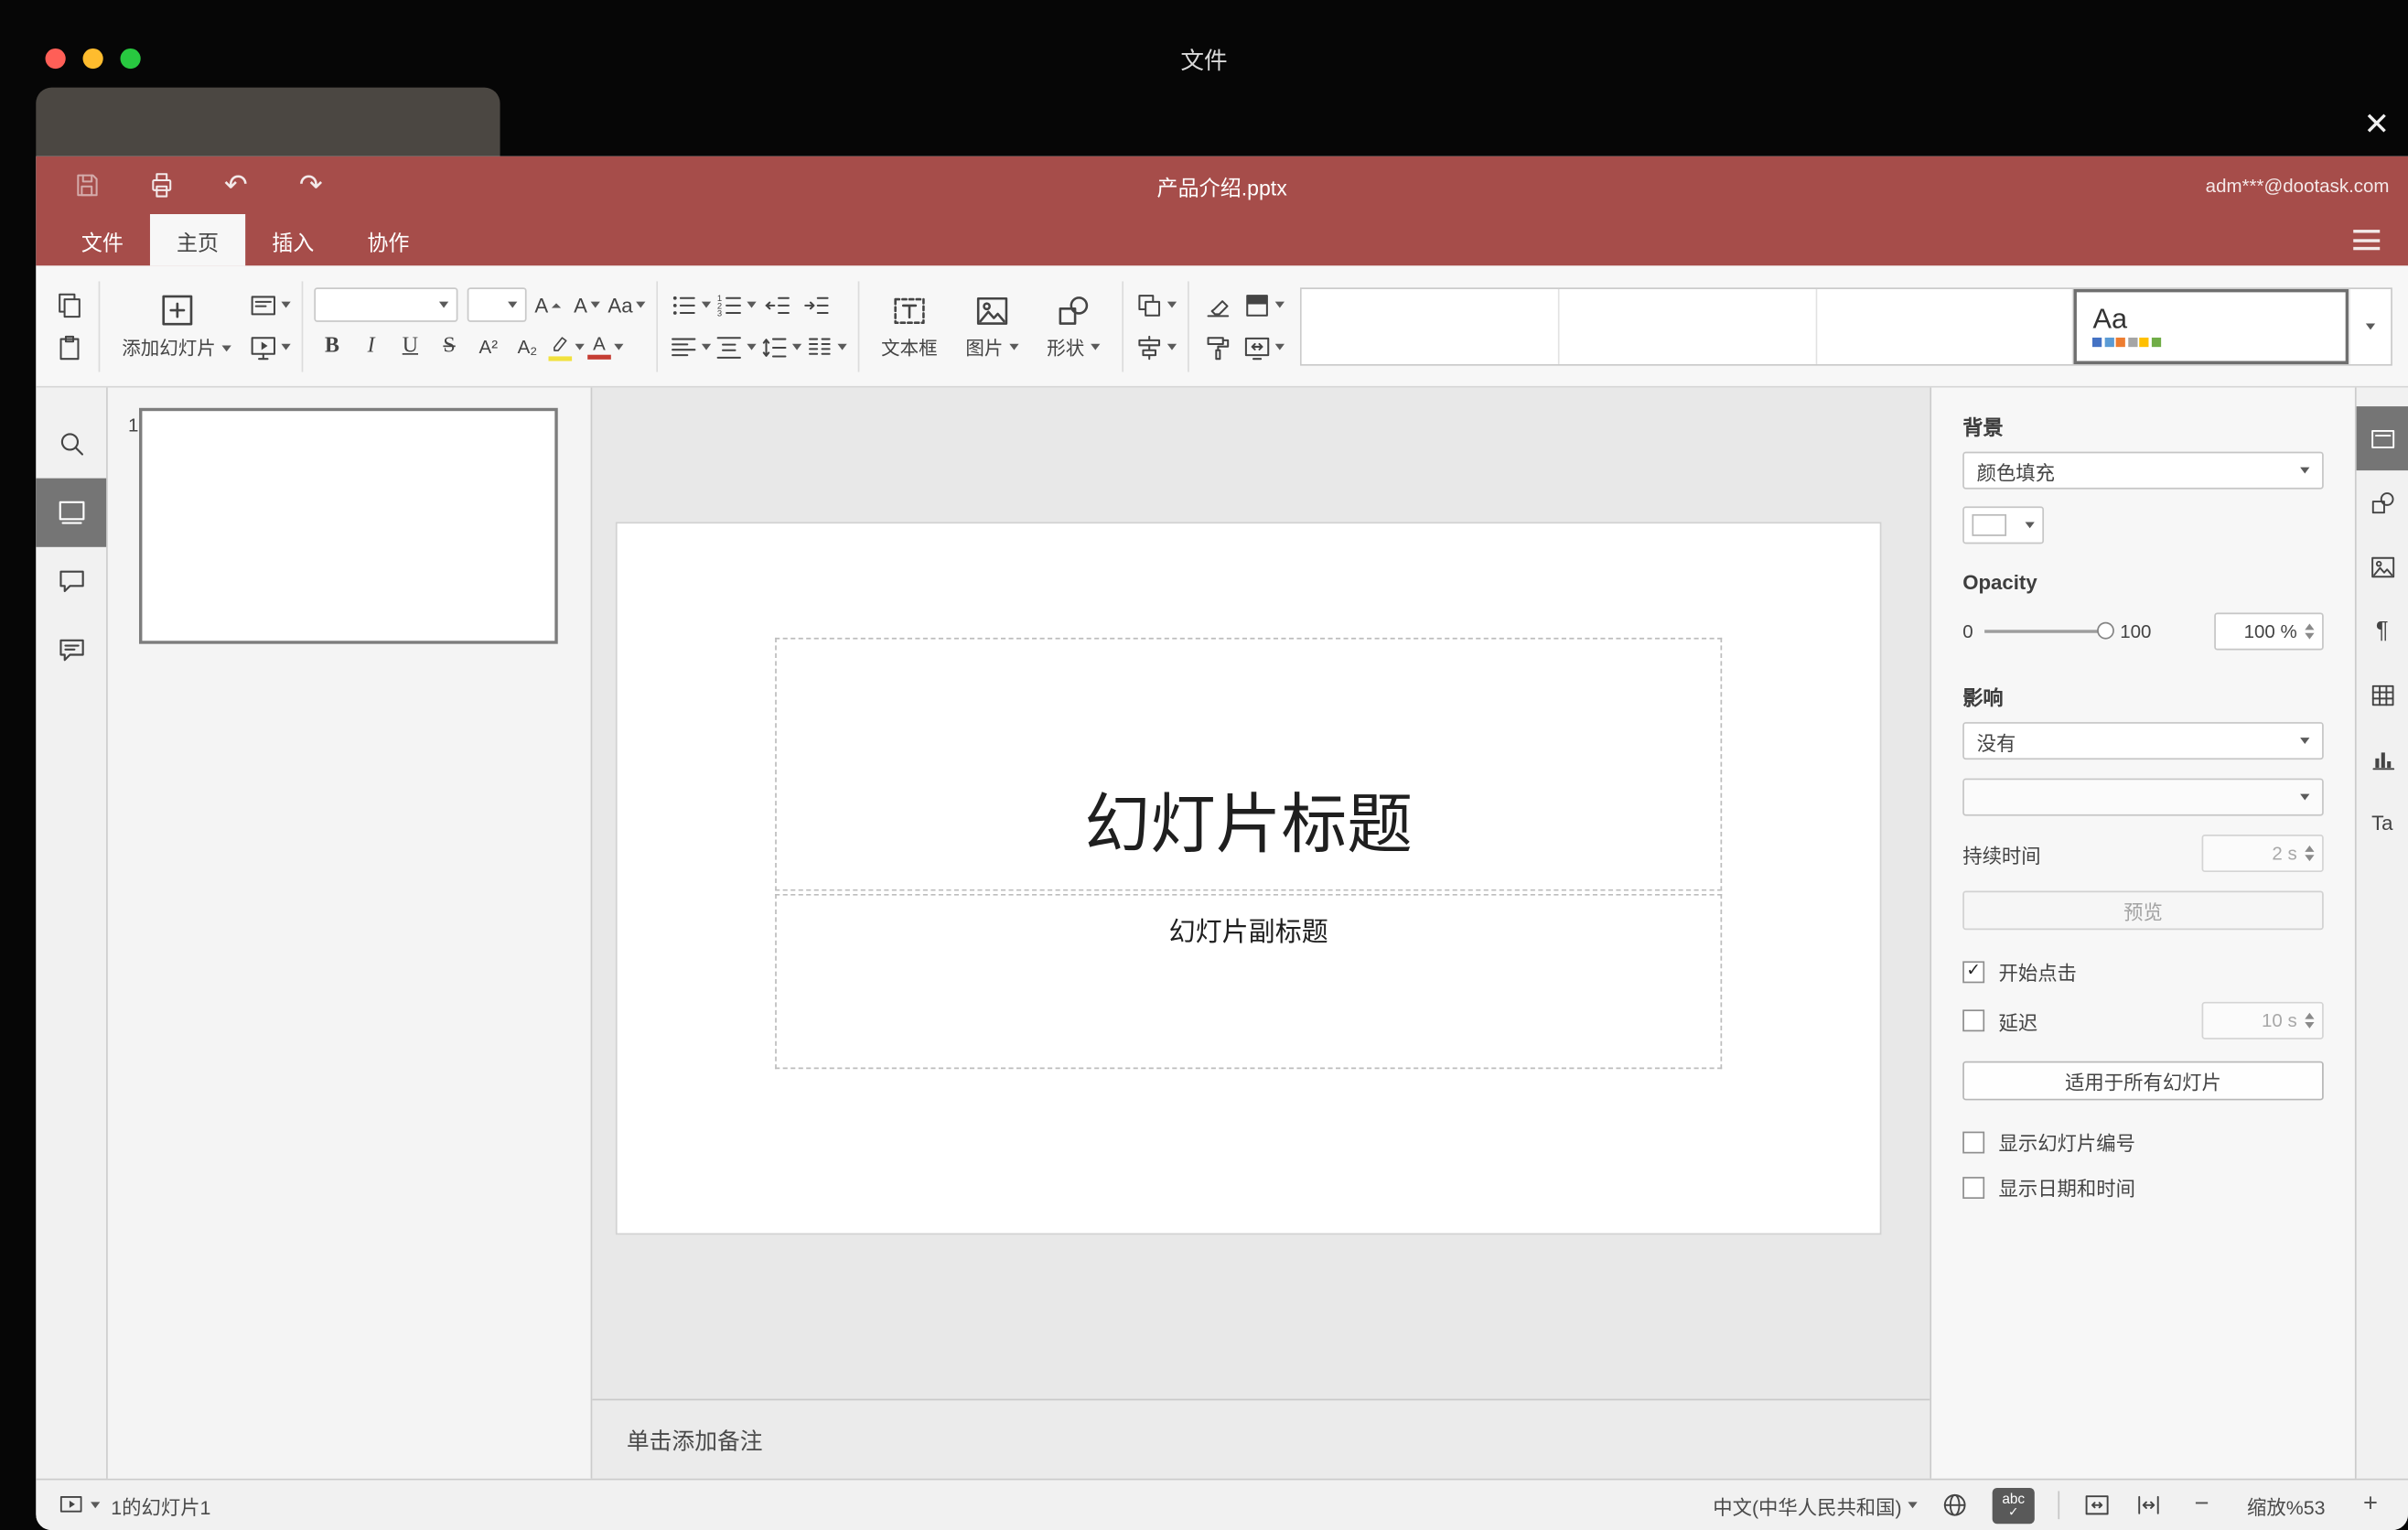  What do you see at coordinates (2269, 631) in the screenshot?
I see `opacity-input: 100 %` at bounding box center [2269, 631].